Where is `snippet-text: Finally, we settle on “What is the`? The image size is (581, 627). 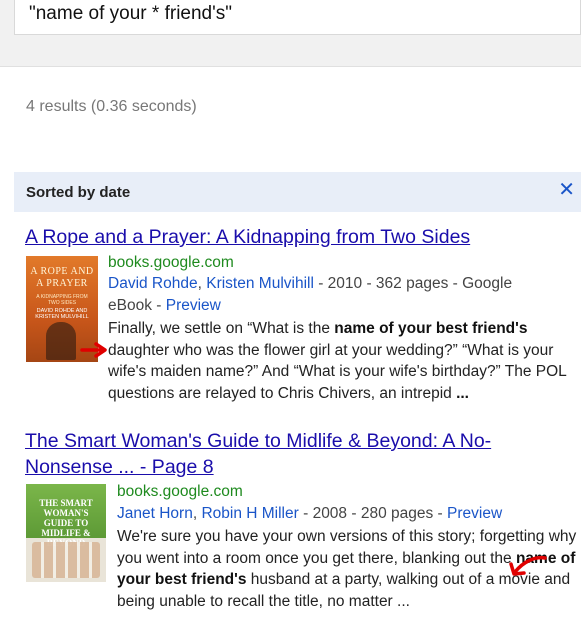
snippet-text: Finally, we settle on “What is the is located at coordinates (221, 328).